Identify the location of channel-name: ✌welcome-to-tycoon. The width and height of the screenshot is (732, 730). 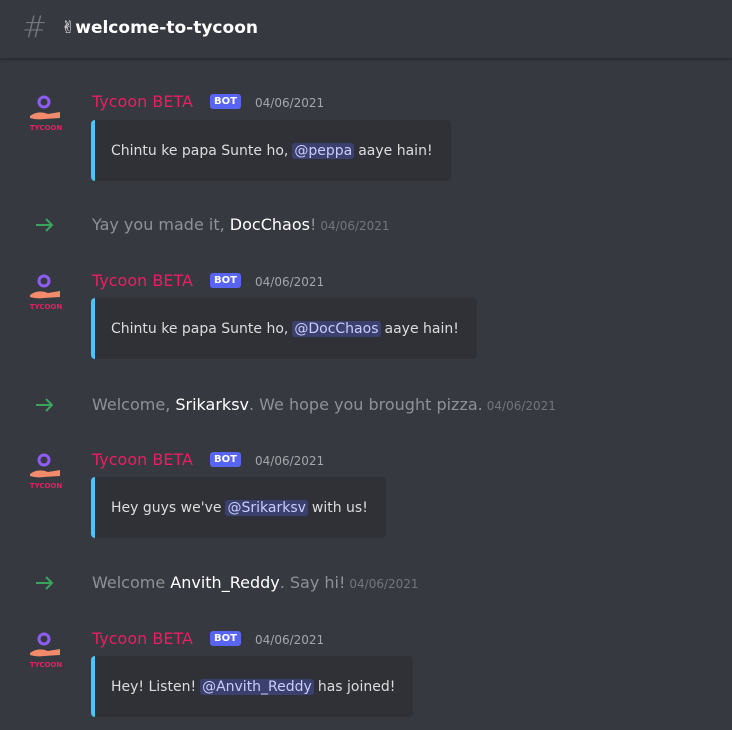
(159, 28).